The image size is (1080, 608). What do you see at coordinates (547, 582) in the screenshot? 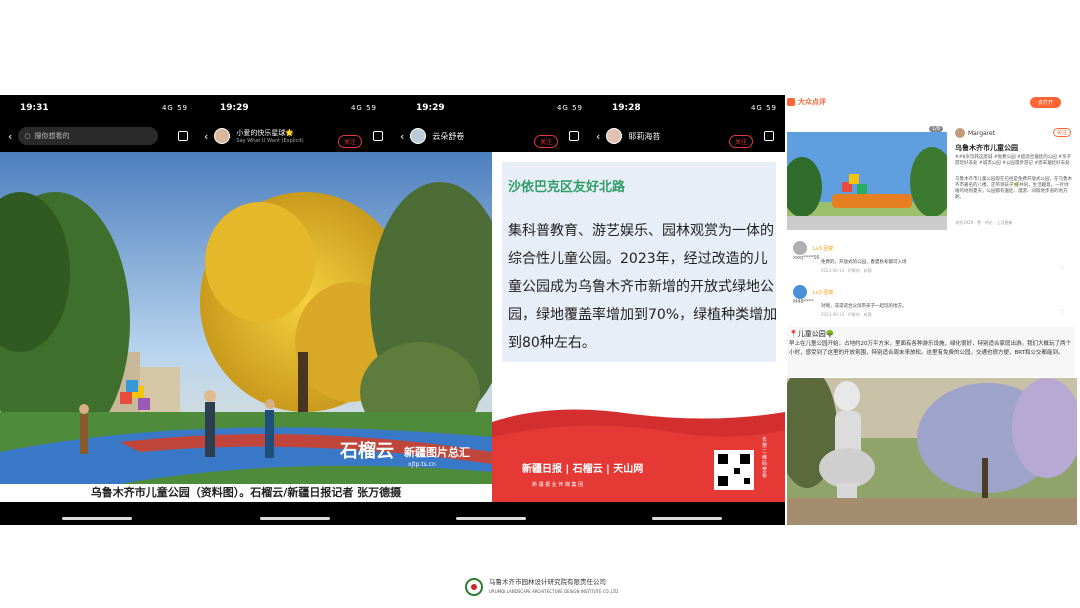
I see `company-name: 乌鲁木齐市园林设计研究院有限责任公司` at bounding box center [547, 582].